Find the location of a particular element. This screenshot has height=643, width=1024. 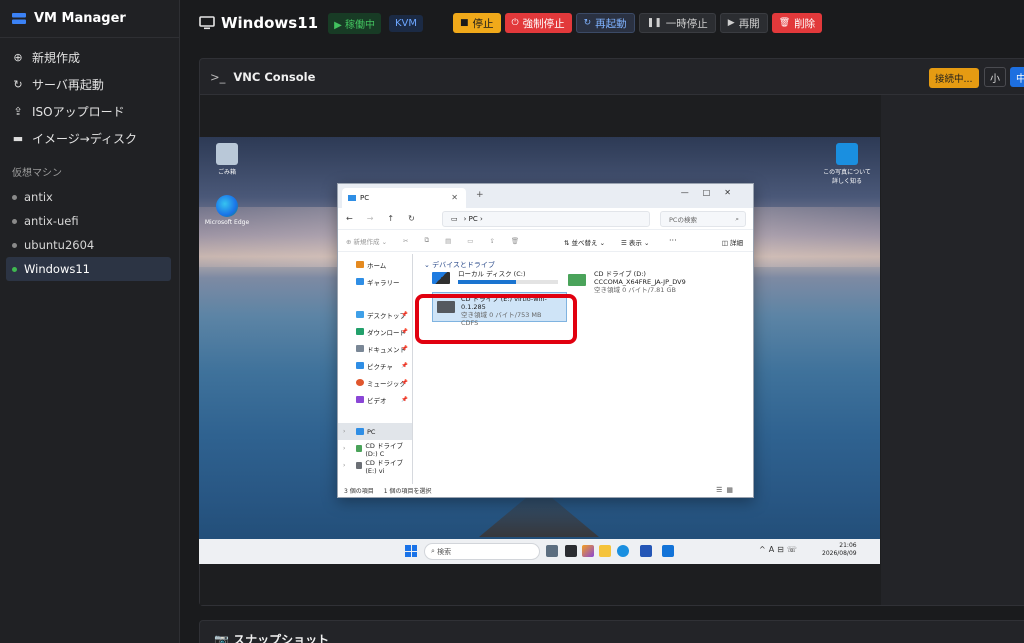

explorer-tab-pc: PC ✕ is located at coordinates (404, 198).